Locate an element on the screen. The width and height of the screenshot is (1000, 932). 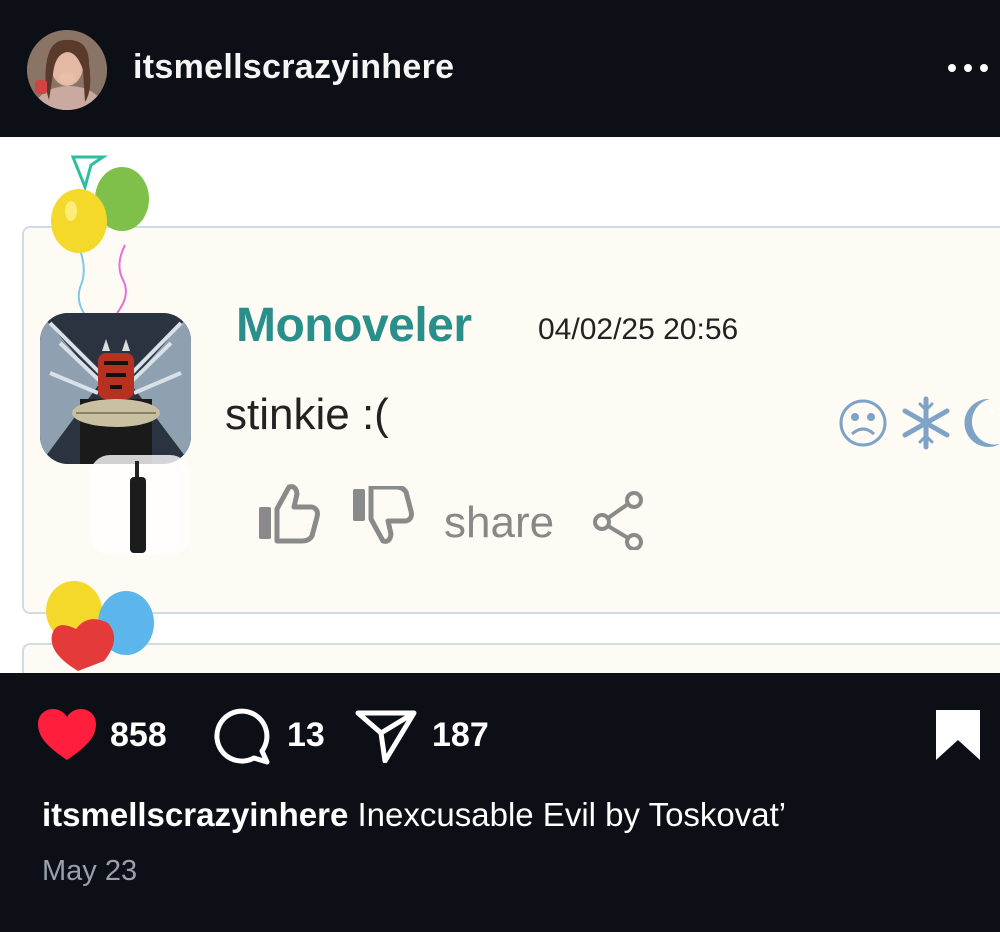
caption-username: itsmellscrazyinhere is located at coordinates (195, 814).